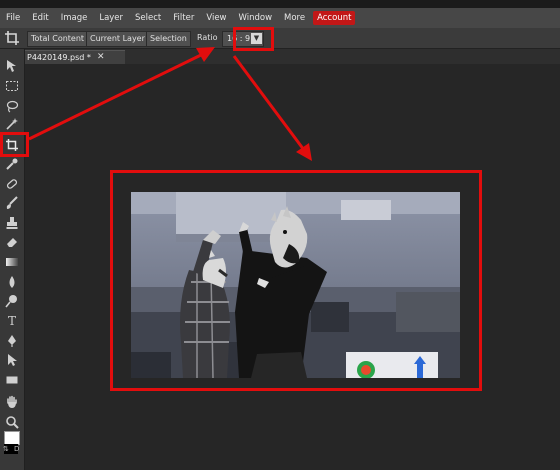 This screenshot has height=470, width=560. I want to click on dodge-tool, so click(12, 301).